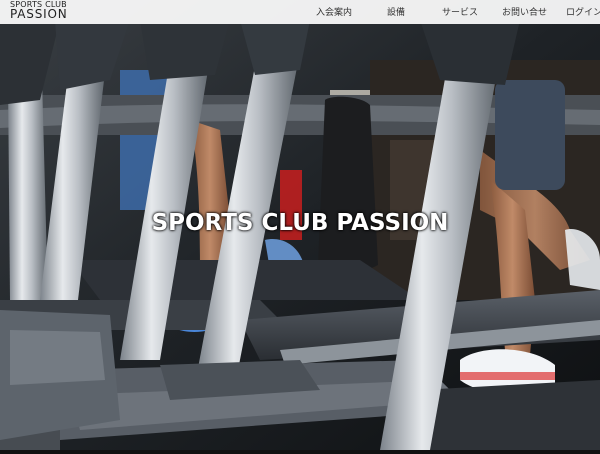 The height and width of the screenshot is (454, 600). Describe the element at coordinates (334, 11) in the screenshot. I see `nav-item-membership: 入会案内` at that location.